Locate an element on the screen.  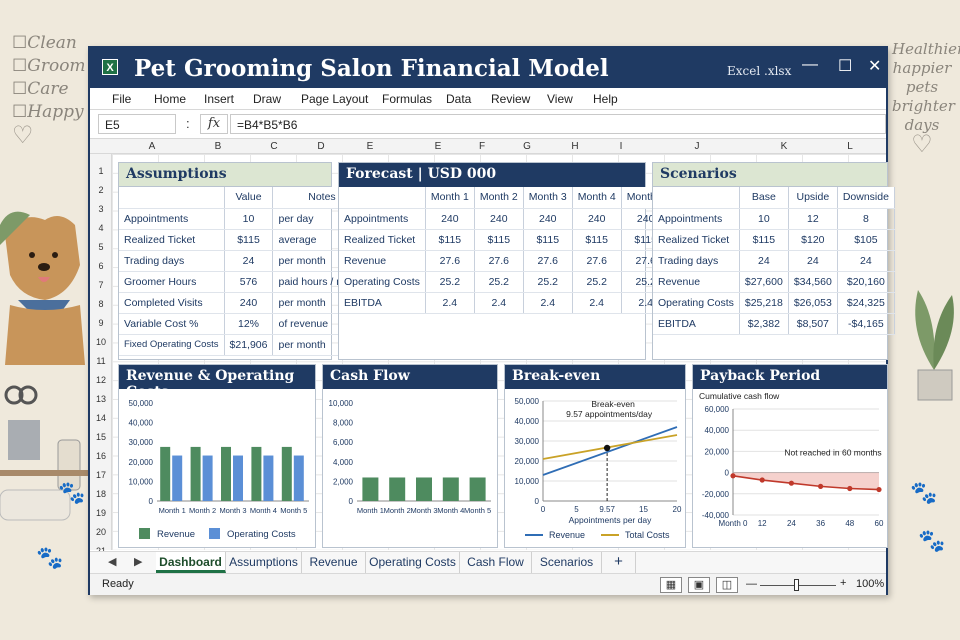
column-header: E is located at coordinates (438, 146).